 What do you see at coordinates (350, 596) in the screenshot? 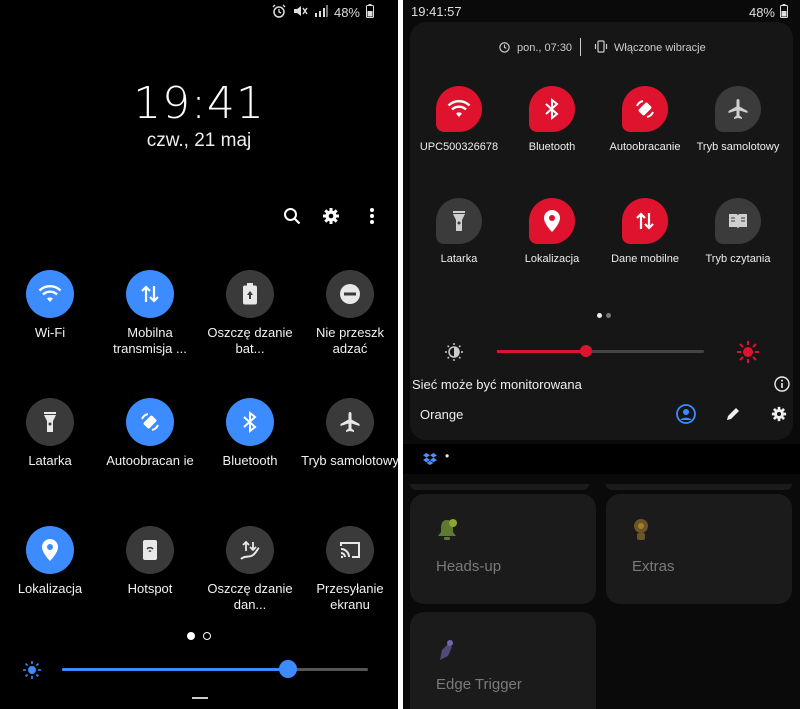
I see `tile-label: Przesyłanie ekranu` at bounding box center [350, 596].